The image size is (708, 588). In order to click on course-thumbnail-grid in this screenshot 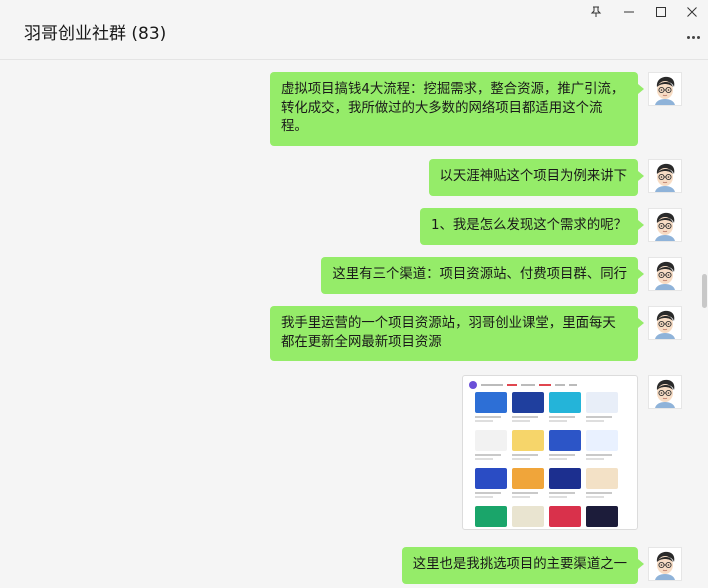, I will do `click(549, 460)`.